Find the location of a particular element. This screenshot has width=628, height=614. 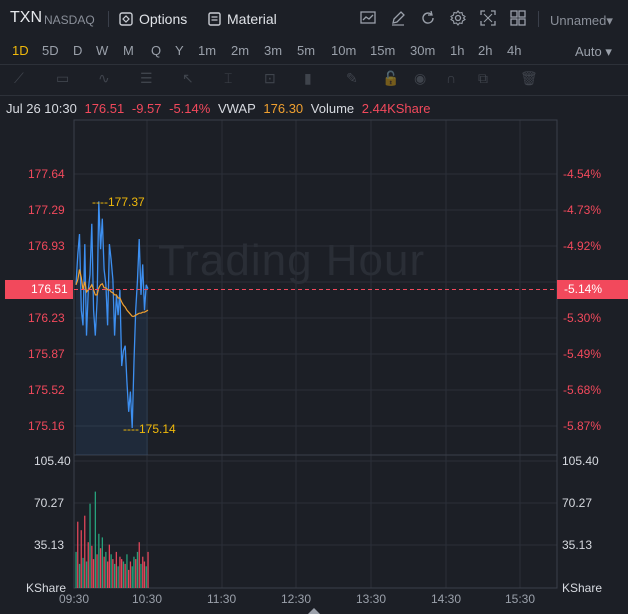

volume-axis-label: 70.27 is located at coordinates (49, 503).